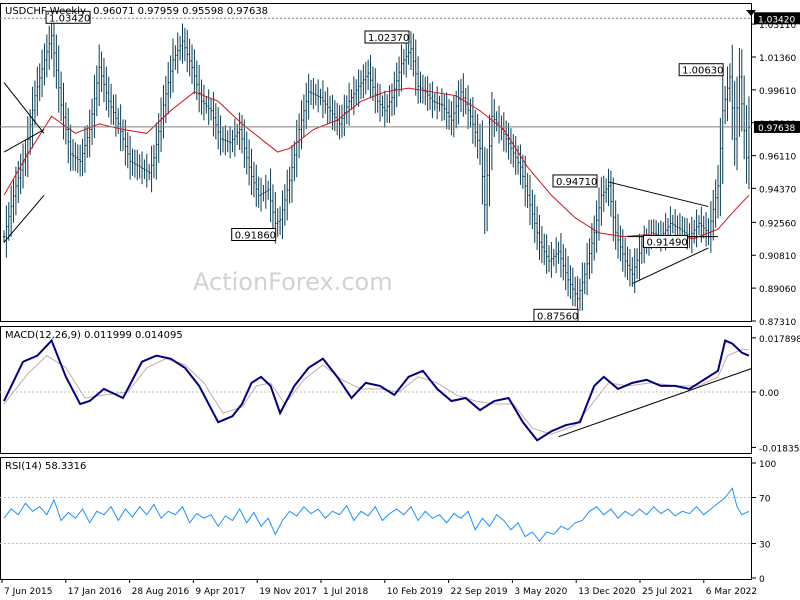 Image resolution: width=800 pixels, height=600 pixels. Describe the element at coordinates (45, 11) in the screenshot. I see `chart-symbol: USDCHF,Weekly` at that location.